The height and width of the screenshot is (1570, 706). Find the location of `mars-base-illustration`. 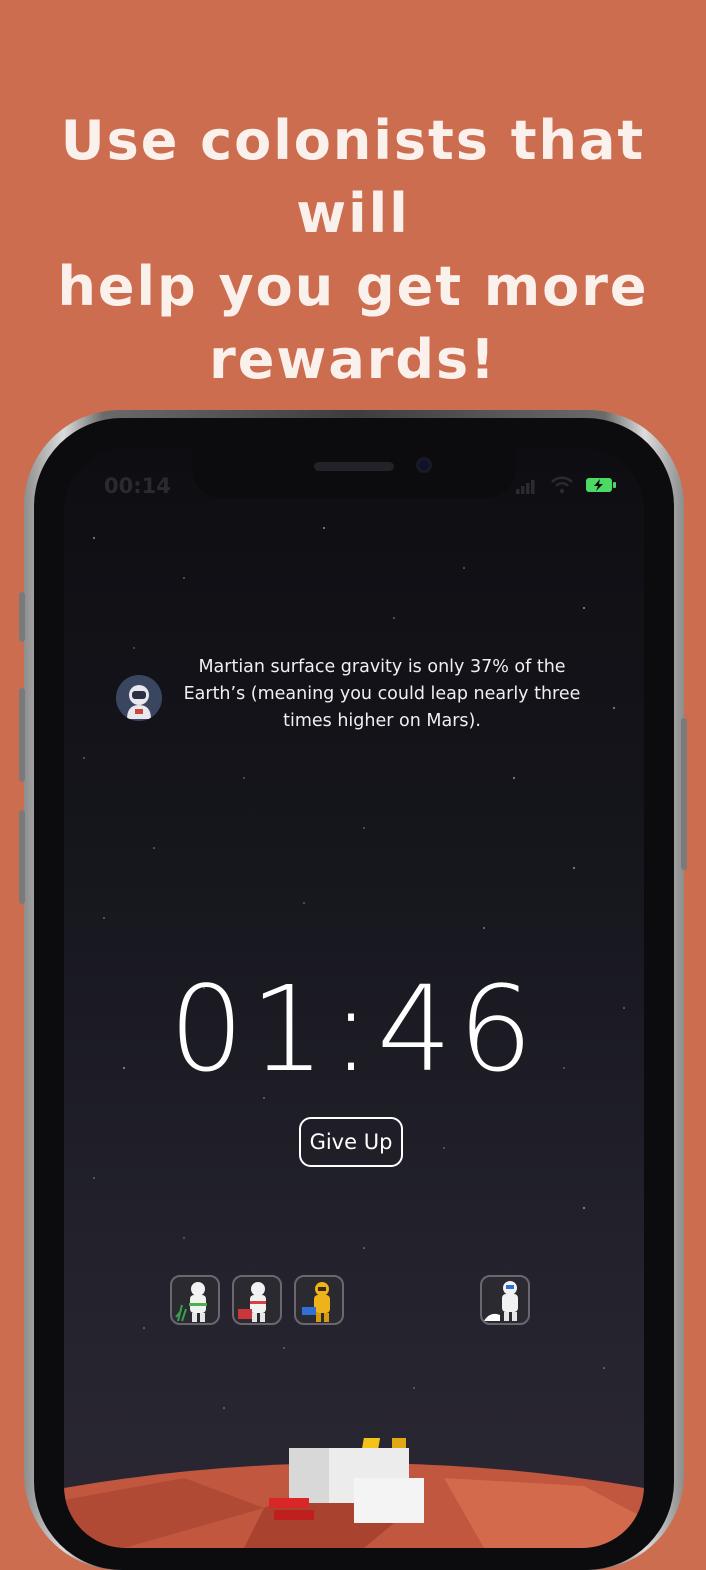

mars-base-illustration is located at coordinates (354, 1493).